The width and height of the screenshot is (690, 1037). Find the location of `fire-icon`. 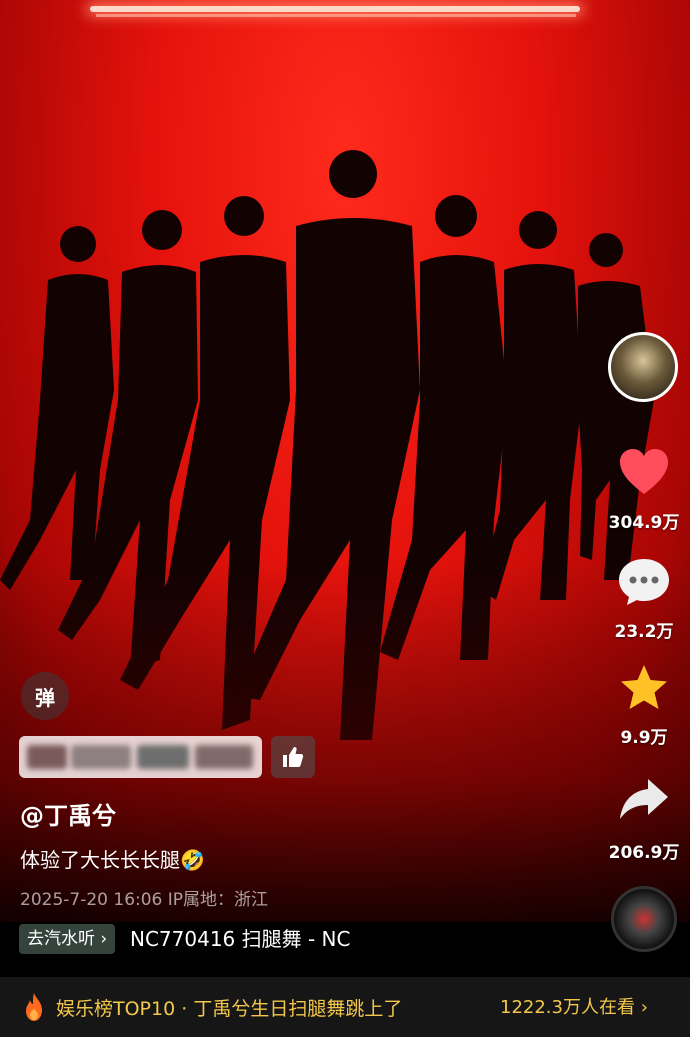

fire-icon is located at coordinates (34, 1007).